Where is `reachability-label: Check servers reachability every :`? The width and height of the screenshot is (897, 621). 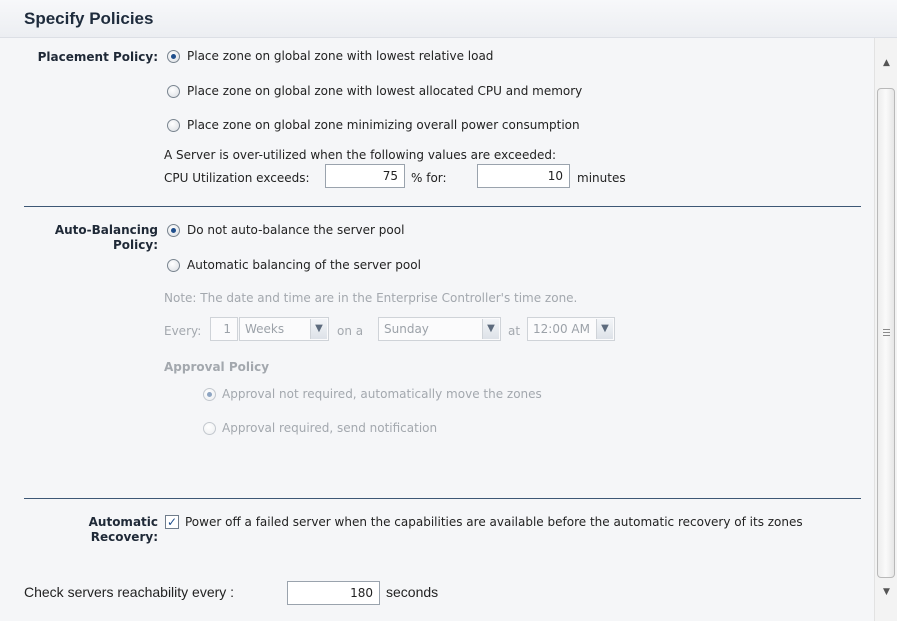
reachability-label: Check servers reachability every : is located at coordinates (129, 592).